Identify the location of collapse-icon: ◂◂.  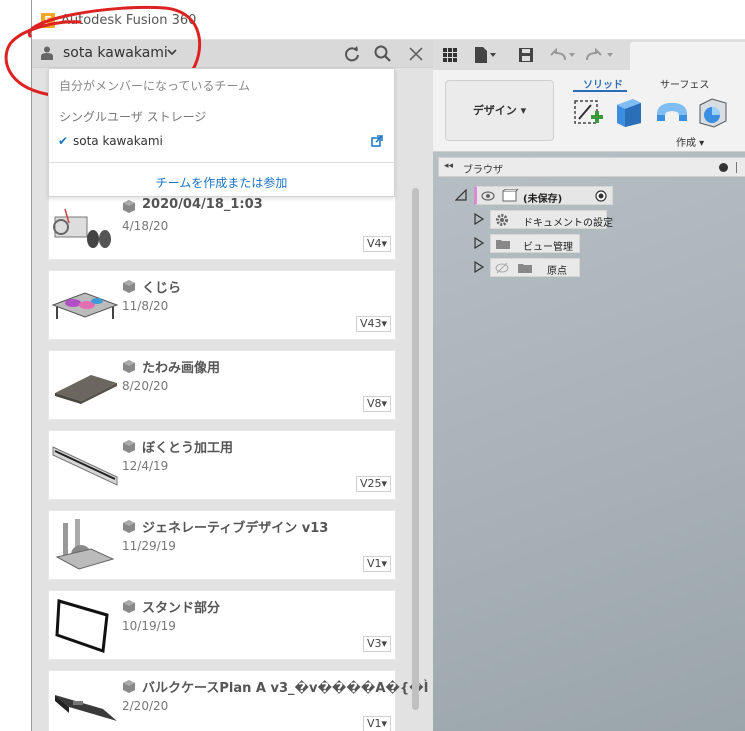
(448, 166).